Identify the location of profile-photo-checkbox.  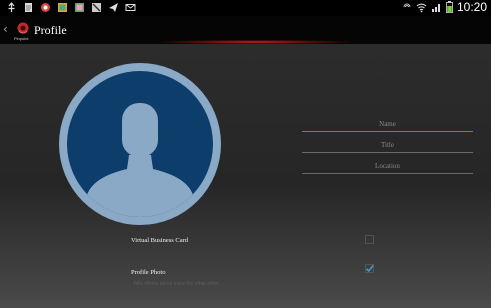
(369, 268).